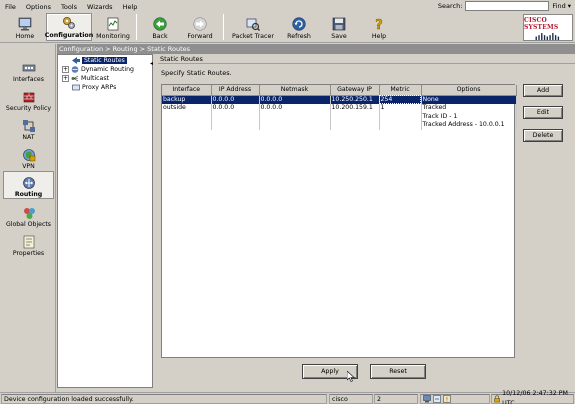 This screenshot has width=575, height=404. I want to click on forward-button: Forward, so click(200, 27).